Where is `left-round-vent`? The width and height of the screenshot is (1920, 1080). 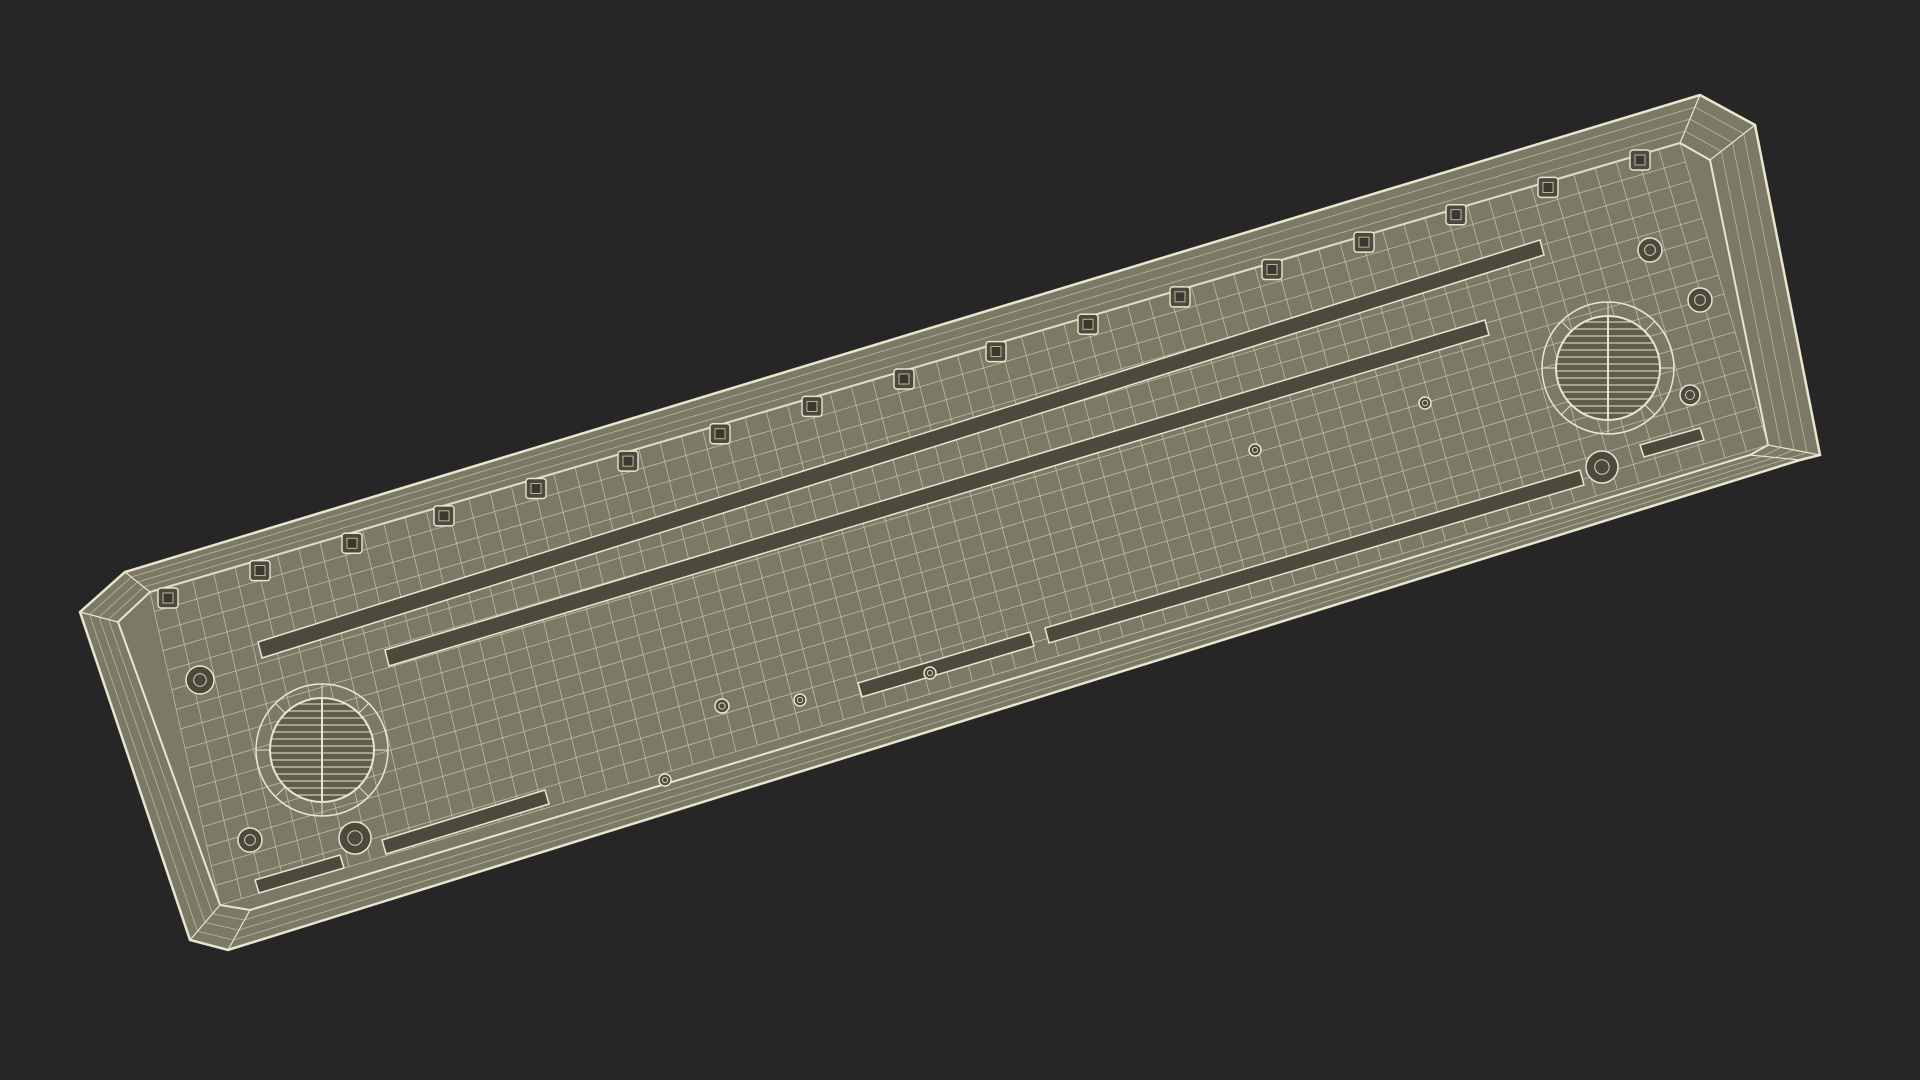
left-round-vent is located at coordinates (322, 750).